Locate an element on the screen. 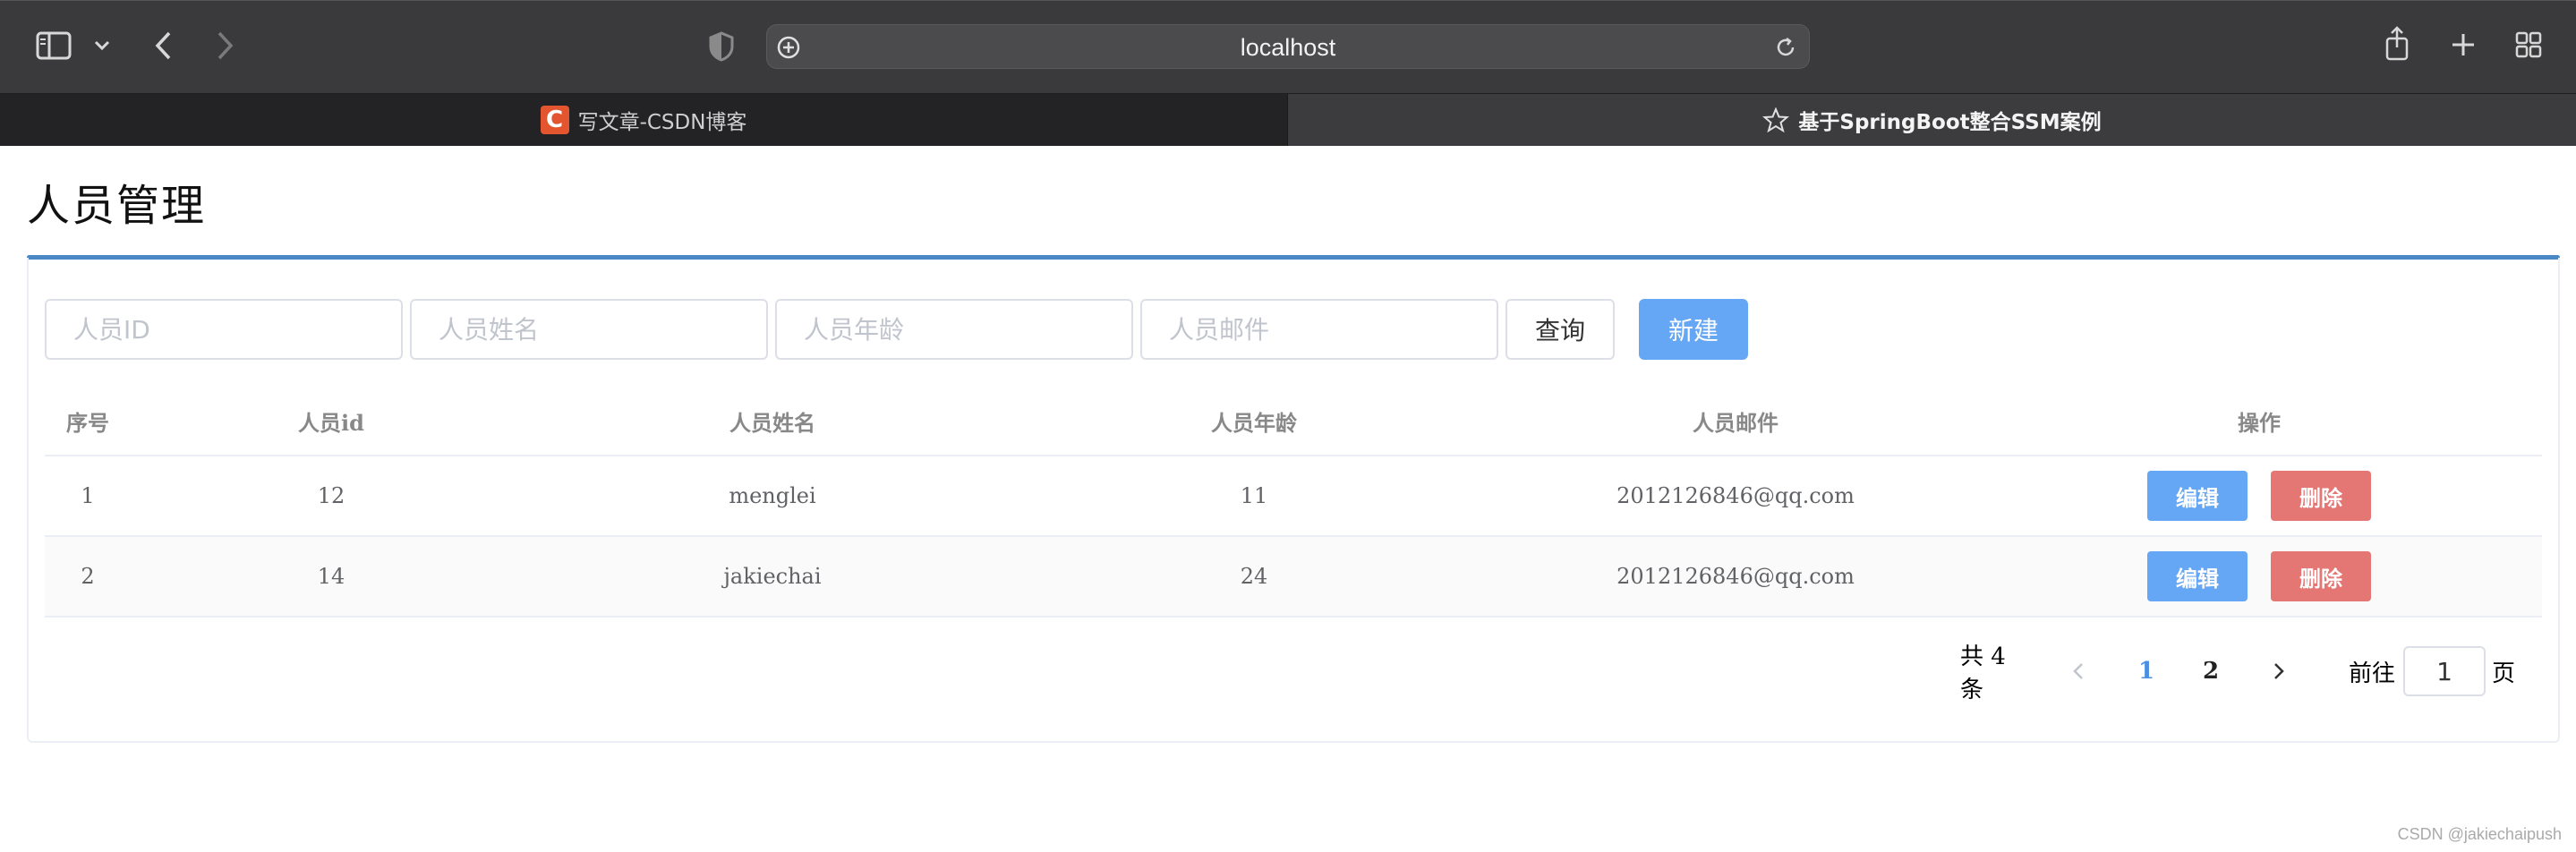 The height and width of the screenshot is (852, 2576). person-age-input is located at coordinates (954, 329).